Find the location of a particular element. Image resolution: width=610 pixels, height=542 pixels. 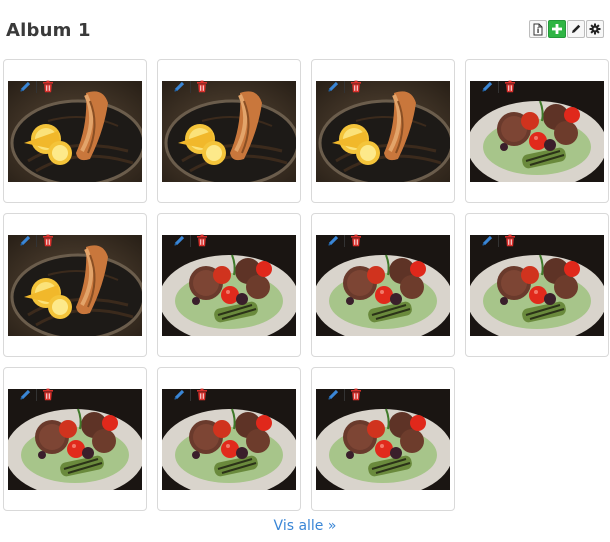

show-all-link: Vis alle » is located at coordinates (305, 526).